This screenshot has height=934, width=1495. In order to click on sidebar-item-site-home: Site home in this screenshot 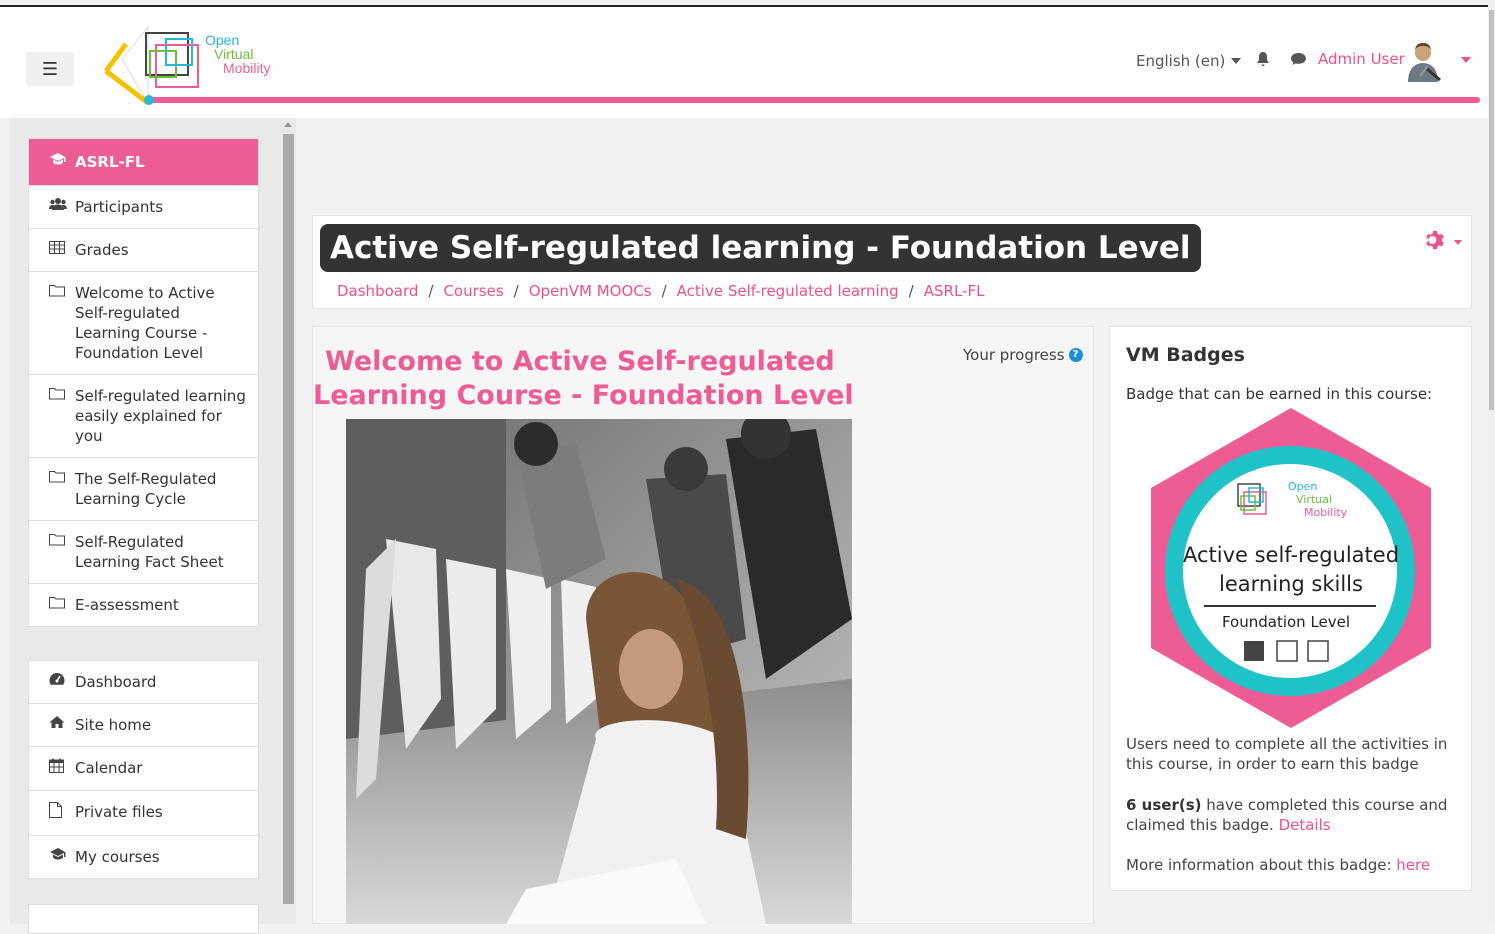, I will do `click(143, 724)`.